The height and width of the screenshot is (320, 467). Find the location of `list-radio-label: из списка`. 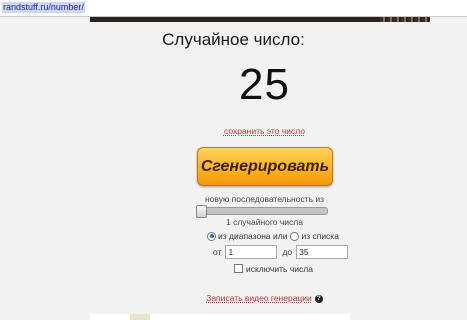

list-radio-label: из списка is located at coordinates (320, 236).